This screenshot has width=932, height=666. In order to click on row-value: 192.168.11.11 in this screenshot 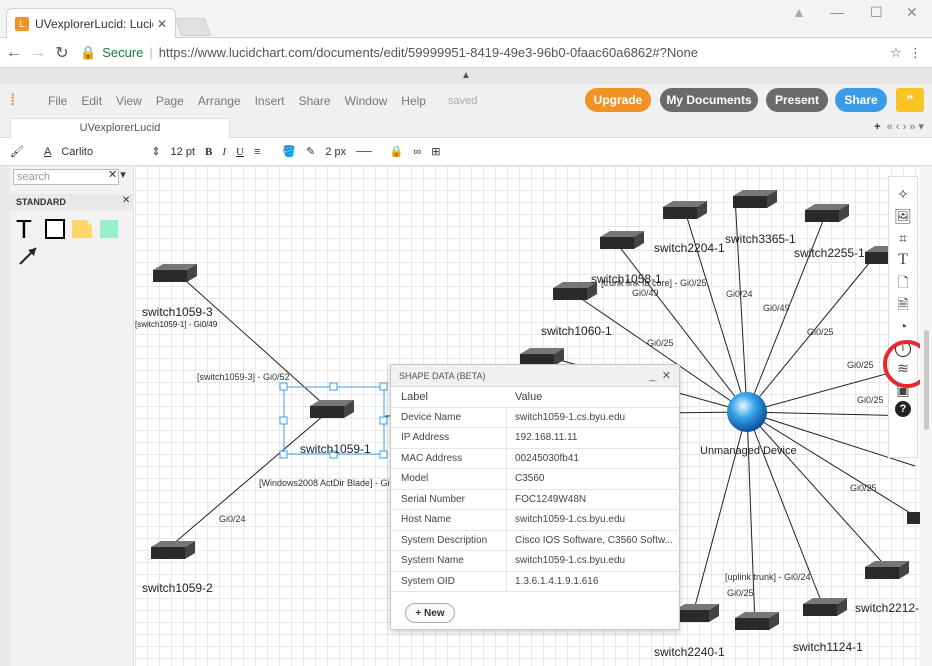, I will do `click(593, 437)`.